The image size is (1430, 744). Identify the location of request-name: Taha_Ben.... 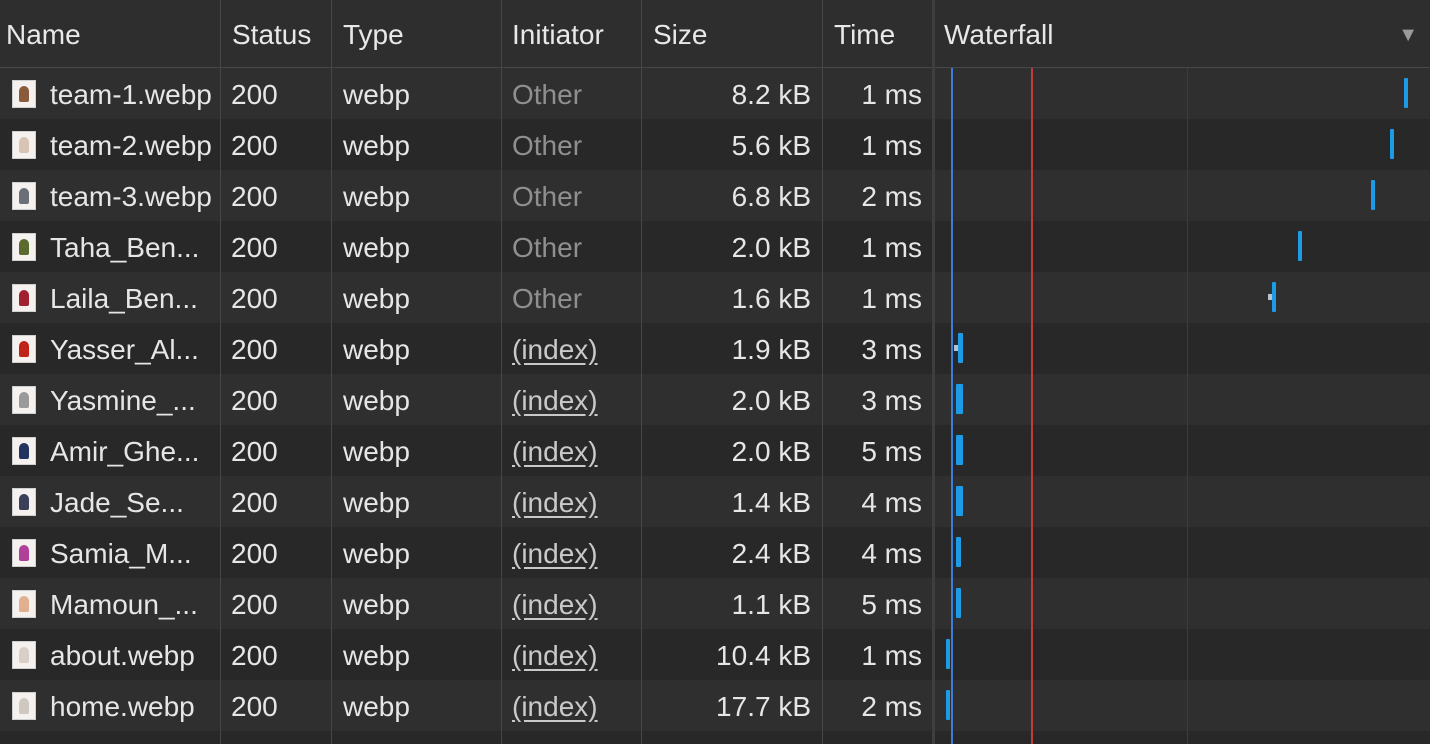
(125, 247).